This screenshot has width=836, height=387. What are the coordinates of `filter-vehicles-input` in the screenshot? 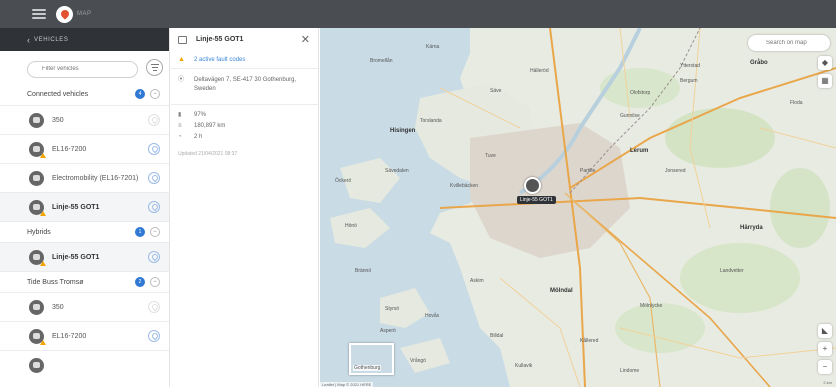 It's located at (82, 69).